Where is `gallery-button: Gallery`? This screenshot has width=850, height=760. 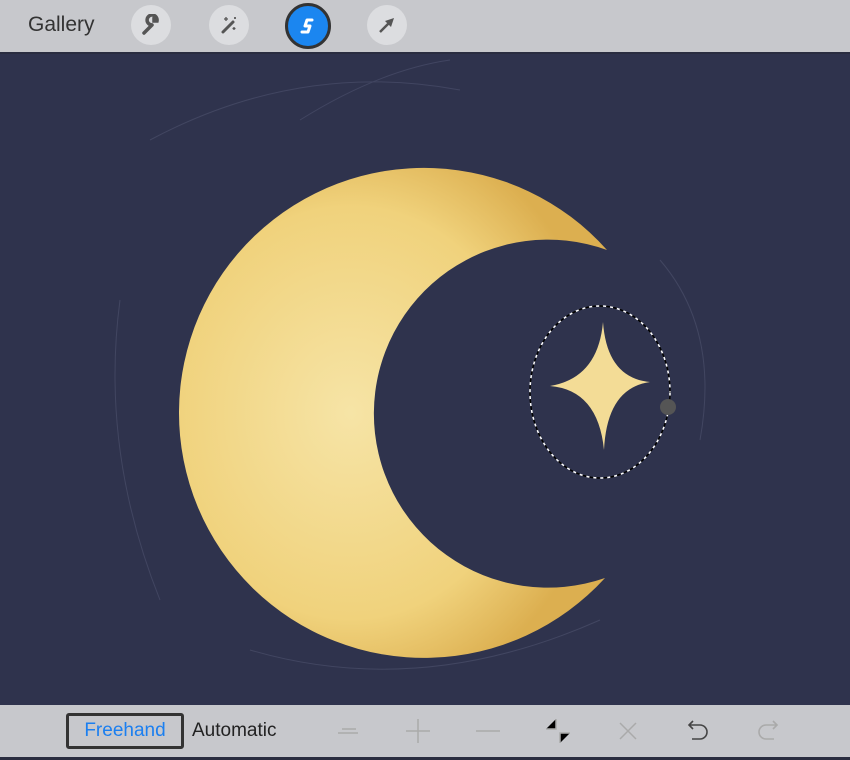
gallery-button: Gallery is located at coordinates (61, 25).